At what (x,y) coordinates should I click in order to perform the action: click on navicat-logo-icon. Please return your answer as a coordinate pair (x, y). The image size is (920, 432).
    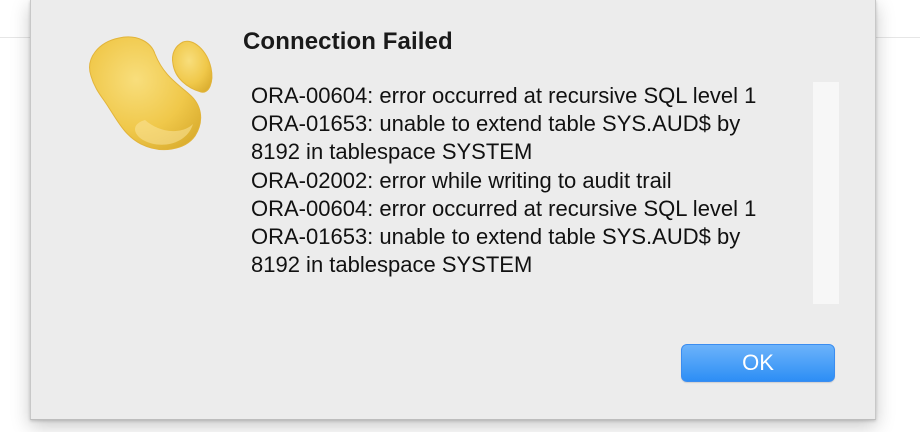
    Looking at the image, I should click on (153, 91).